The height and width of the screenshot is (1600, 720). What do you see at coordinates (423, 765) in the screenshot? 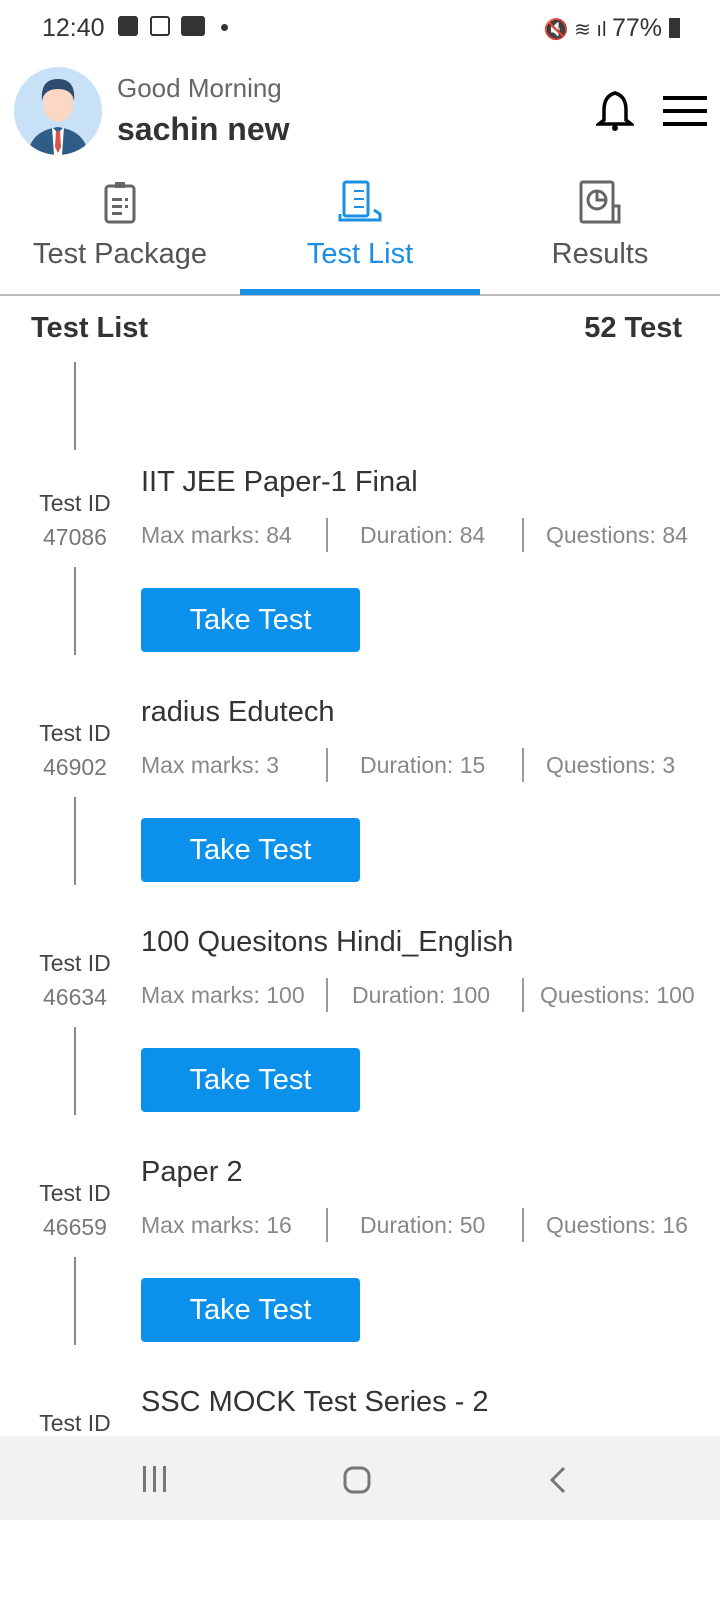
I see `duration: Duration: 15` at bounding box center [423, 765].